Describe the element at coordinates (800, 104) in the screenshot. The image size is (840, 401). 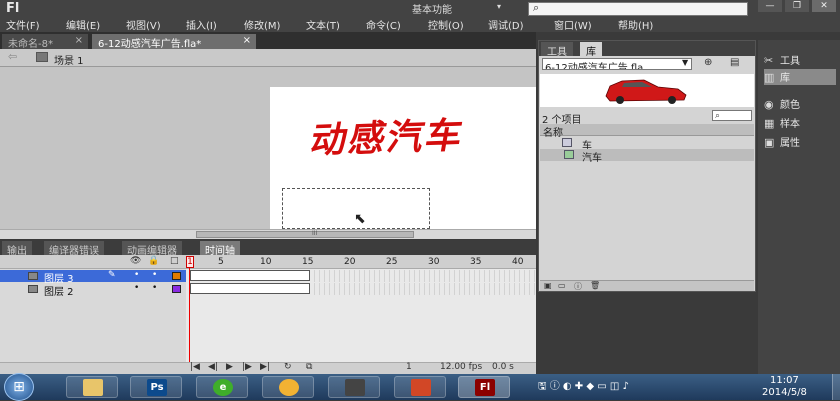
I see `dock-color: ◉ 颜色` at that location.